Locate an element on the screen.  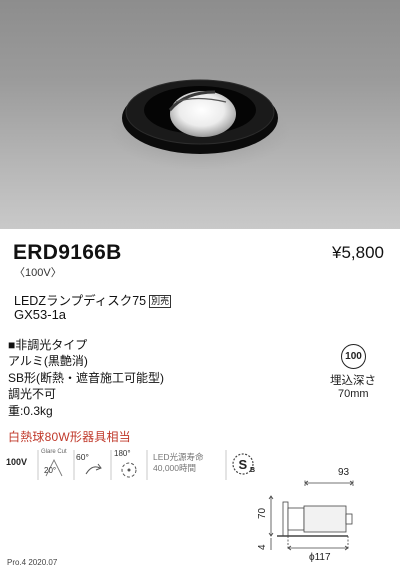
tilt-icon is located at coordinates (93, 469).